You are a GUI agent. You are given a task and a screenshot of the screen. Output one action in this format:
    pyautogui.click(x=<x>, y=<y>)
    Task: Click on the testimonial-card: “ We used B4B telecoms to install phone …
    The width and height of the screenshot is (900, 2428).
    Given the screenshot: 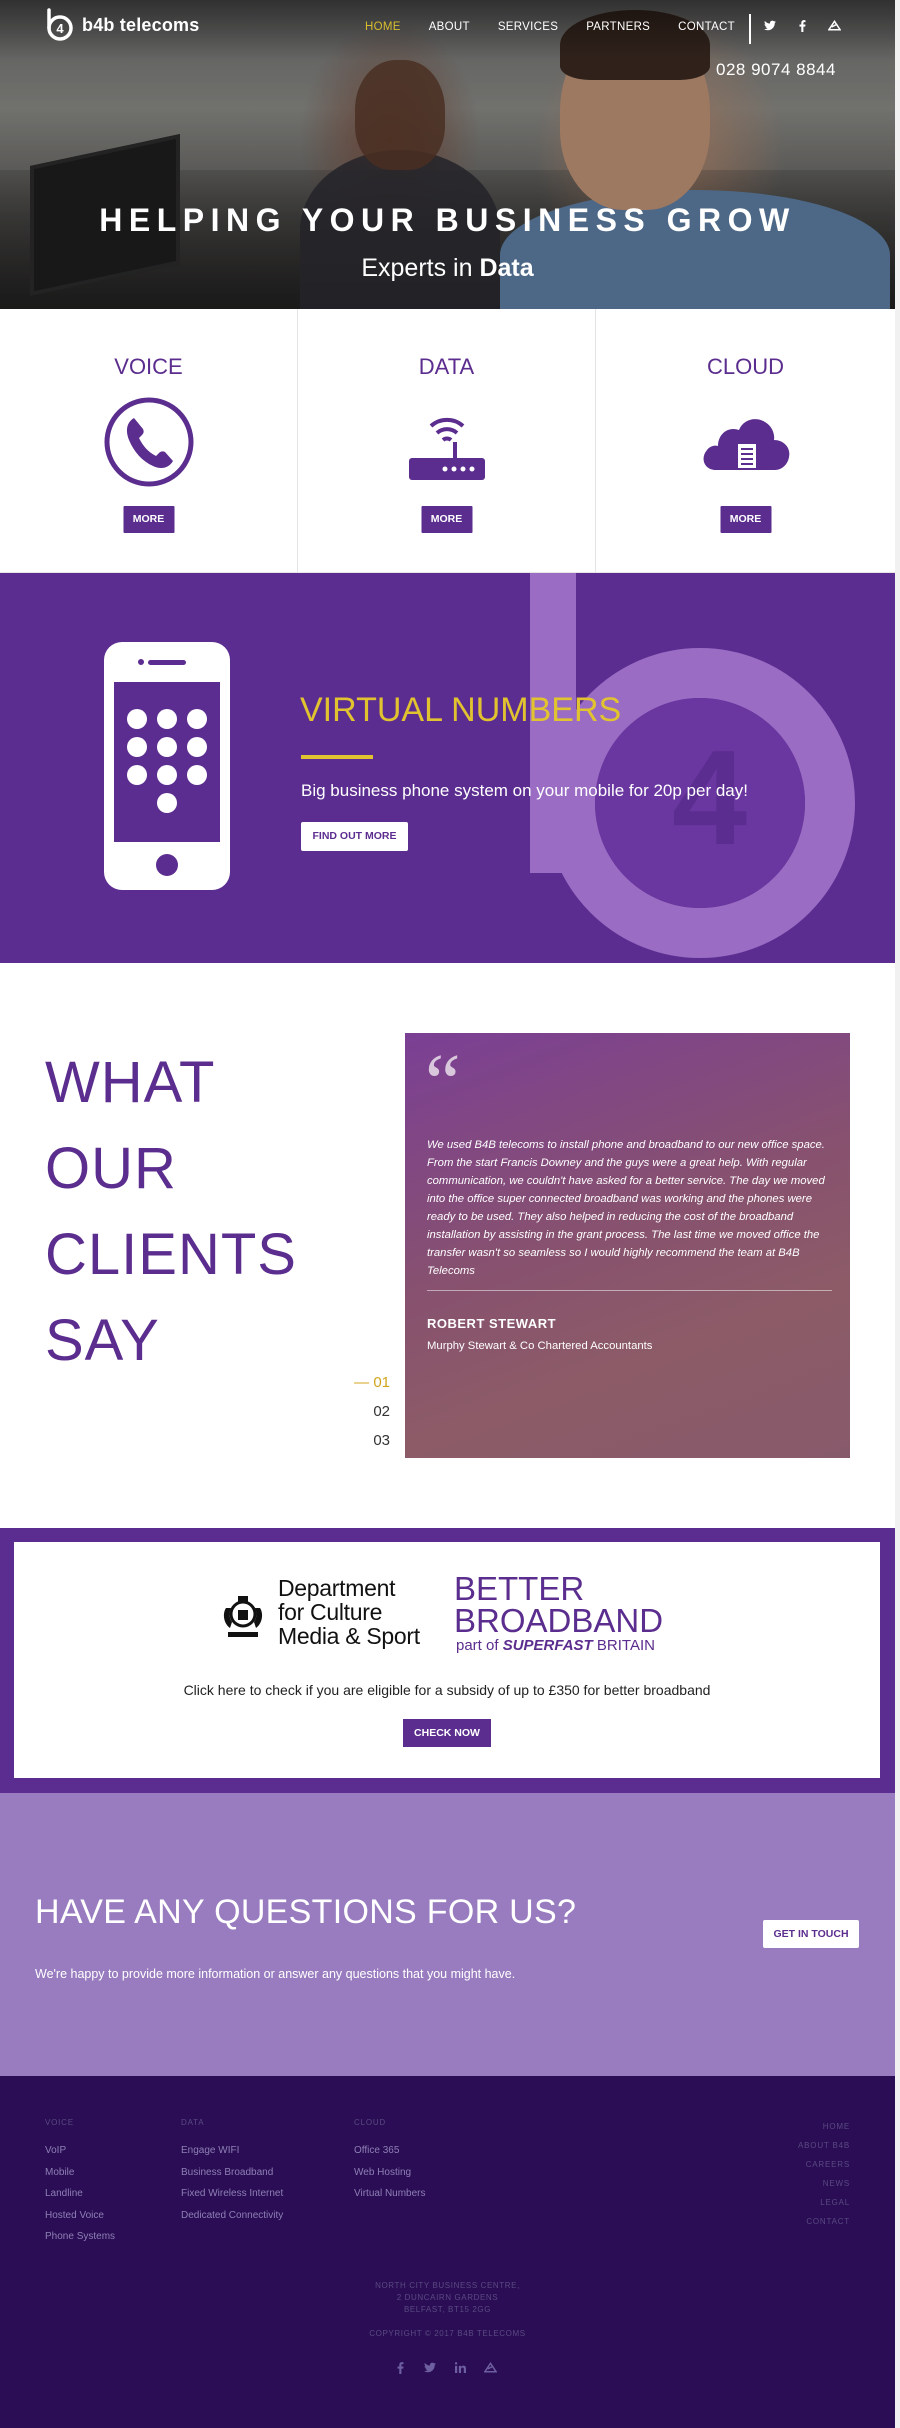 What is the action you would take?
    pyautogui.click(x=627, y=1245)
    